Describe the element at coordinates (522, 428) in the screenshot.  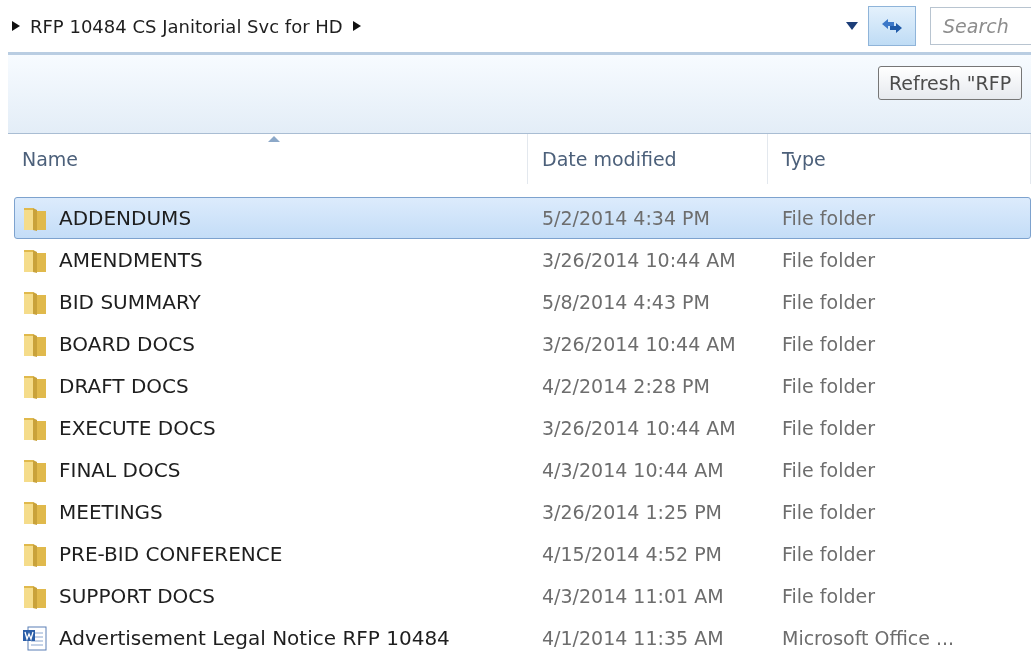
I see `file-row: EXECUTE DOCS 3/26/2014 10:44 AM File folder` at that location.